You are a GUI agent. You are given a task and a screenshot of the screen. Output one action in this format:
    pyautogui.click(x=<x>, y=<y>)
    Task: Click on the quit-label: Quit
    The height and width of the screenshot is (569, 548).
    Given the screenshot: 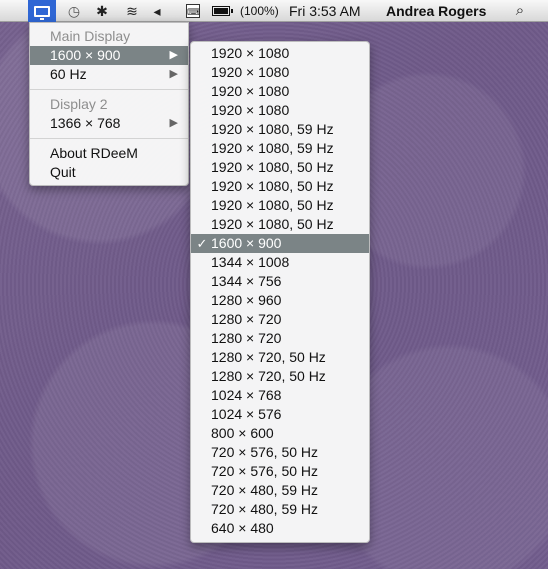 What is the action you would take?
    pyautogui.click(x=63, y=172)
    